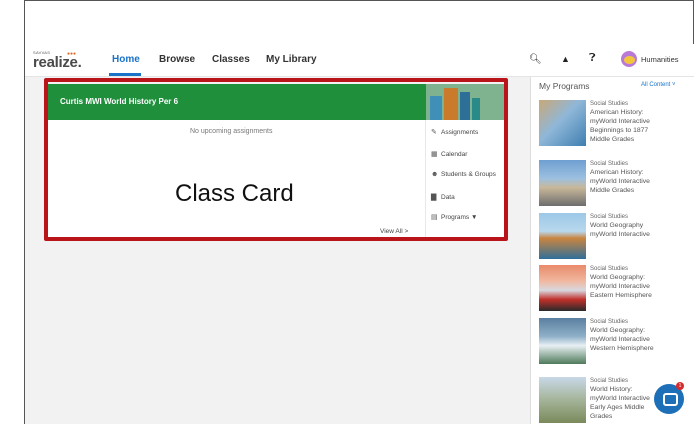 Image resolution: width=695 pixels, height=425 pixels. I want to click on notification-bell-icon: ▲, so click(565, 59).